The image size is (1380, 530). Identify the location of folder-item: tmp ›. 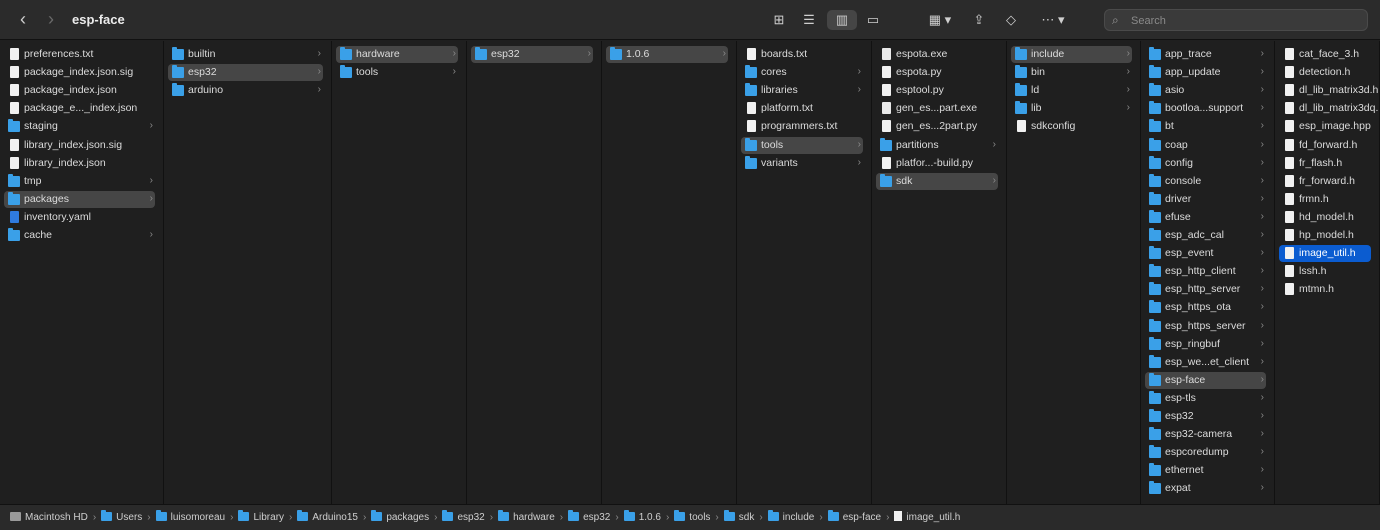
(79, 181).